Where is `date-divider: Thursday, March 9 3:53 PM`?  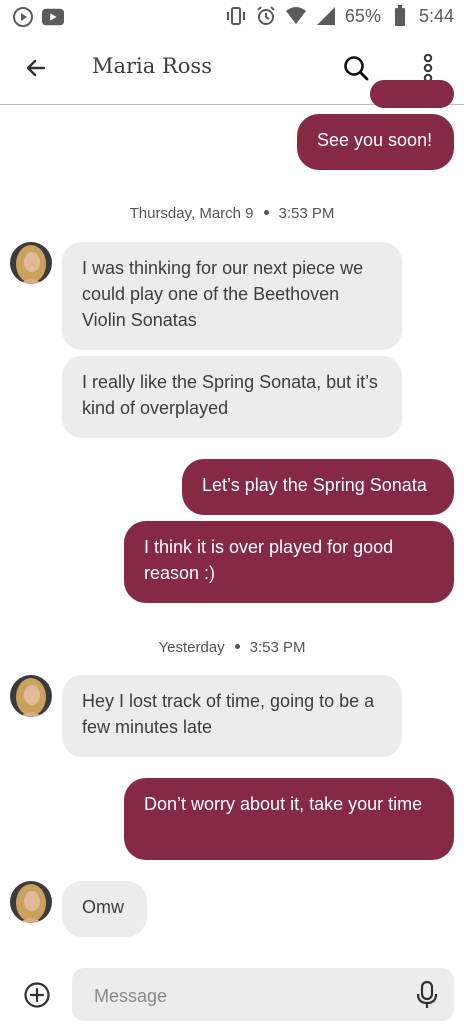 date-divider: Thursday, March 9 3:53 PM is located at coordinates (232, 213).